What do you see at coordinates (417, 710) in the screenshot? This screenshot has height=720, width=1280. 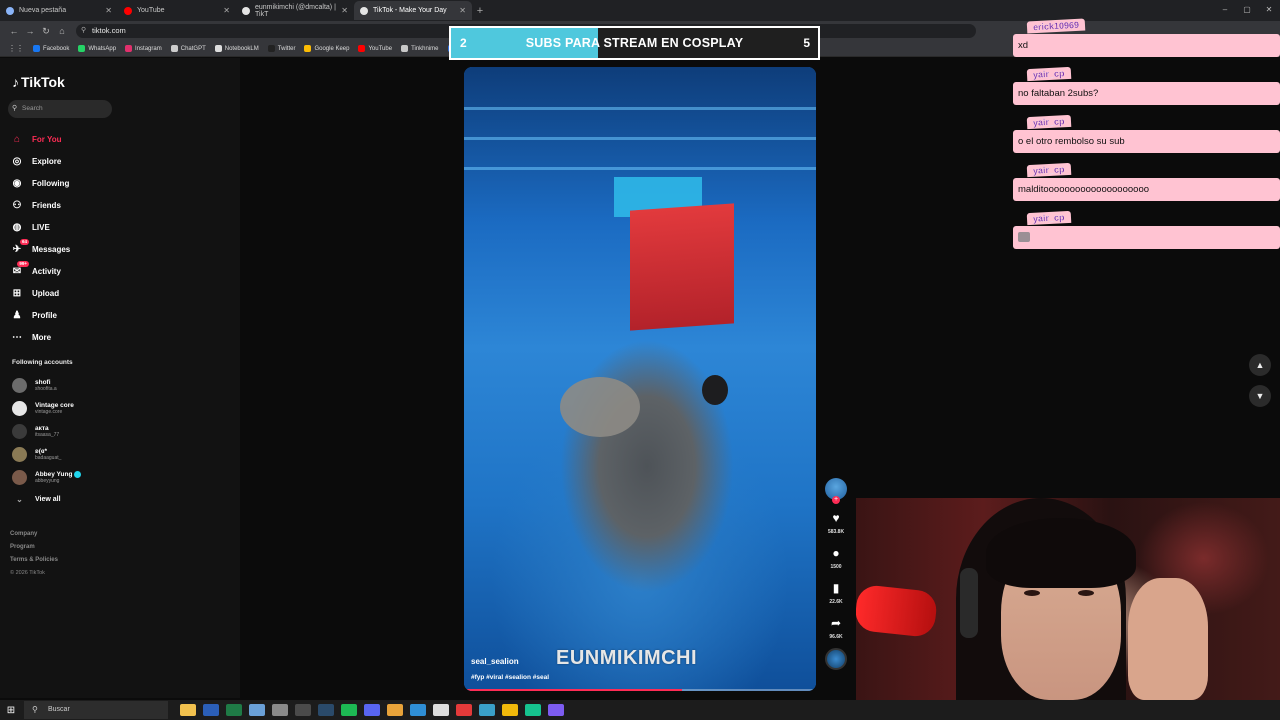 I see `edge-icon` at bounding box center [417, 710].